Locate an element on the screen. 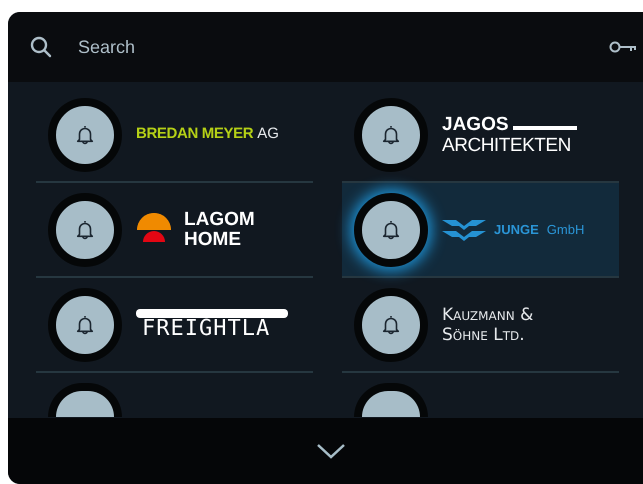  bell-button is located at coordinates (391, 229).